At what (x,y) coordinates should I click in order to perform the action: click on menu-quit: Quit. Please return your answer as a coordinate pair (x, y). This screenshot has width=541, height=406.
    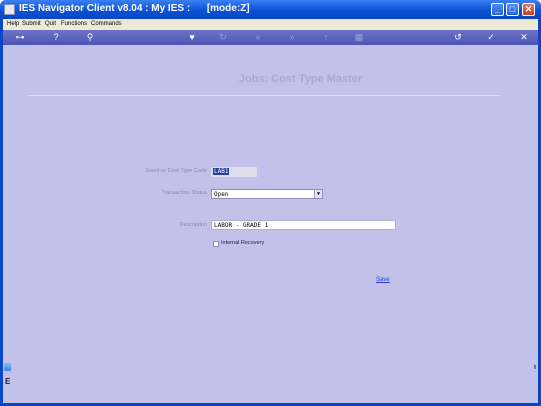
    Looking at the image, I should click on (50, 24).